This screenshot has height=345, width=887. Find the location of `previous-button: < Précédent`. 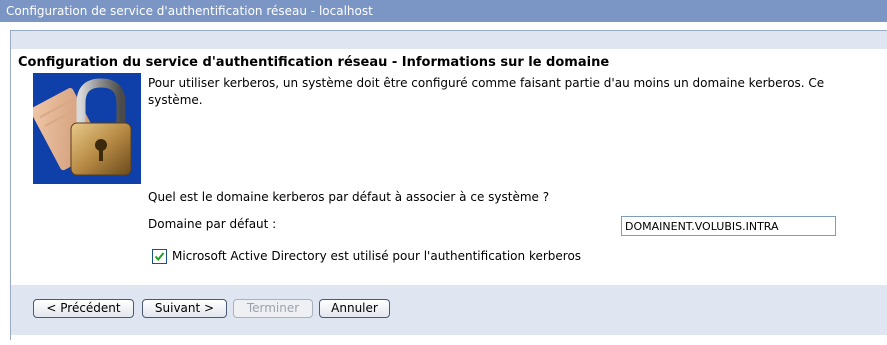

previous-button: < Précédent is located at coordinates (83, 308).